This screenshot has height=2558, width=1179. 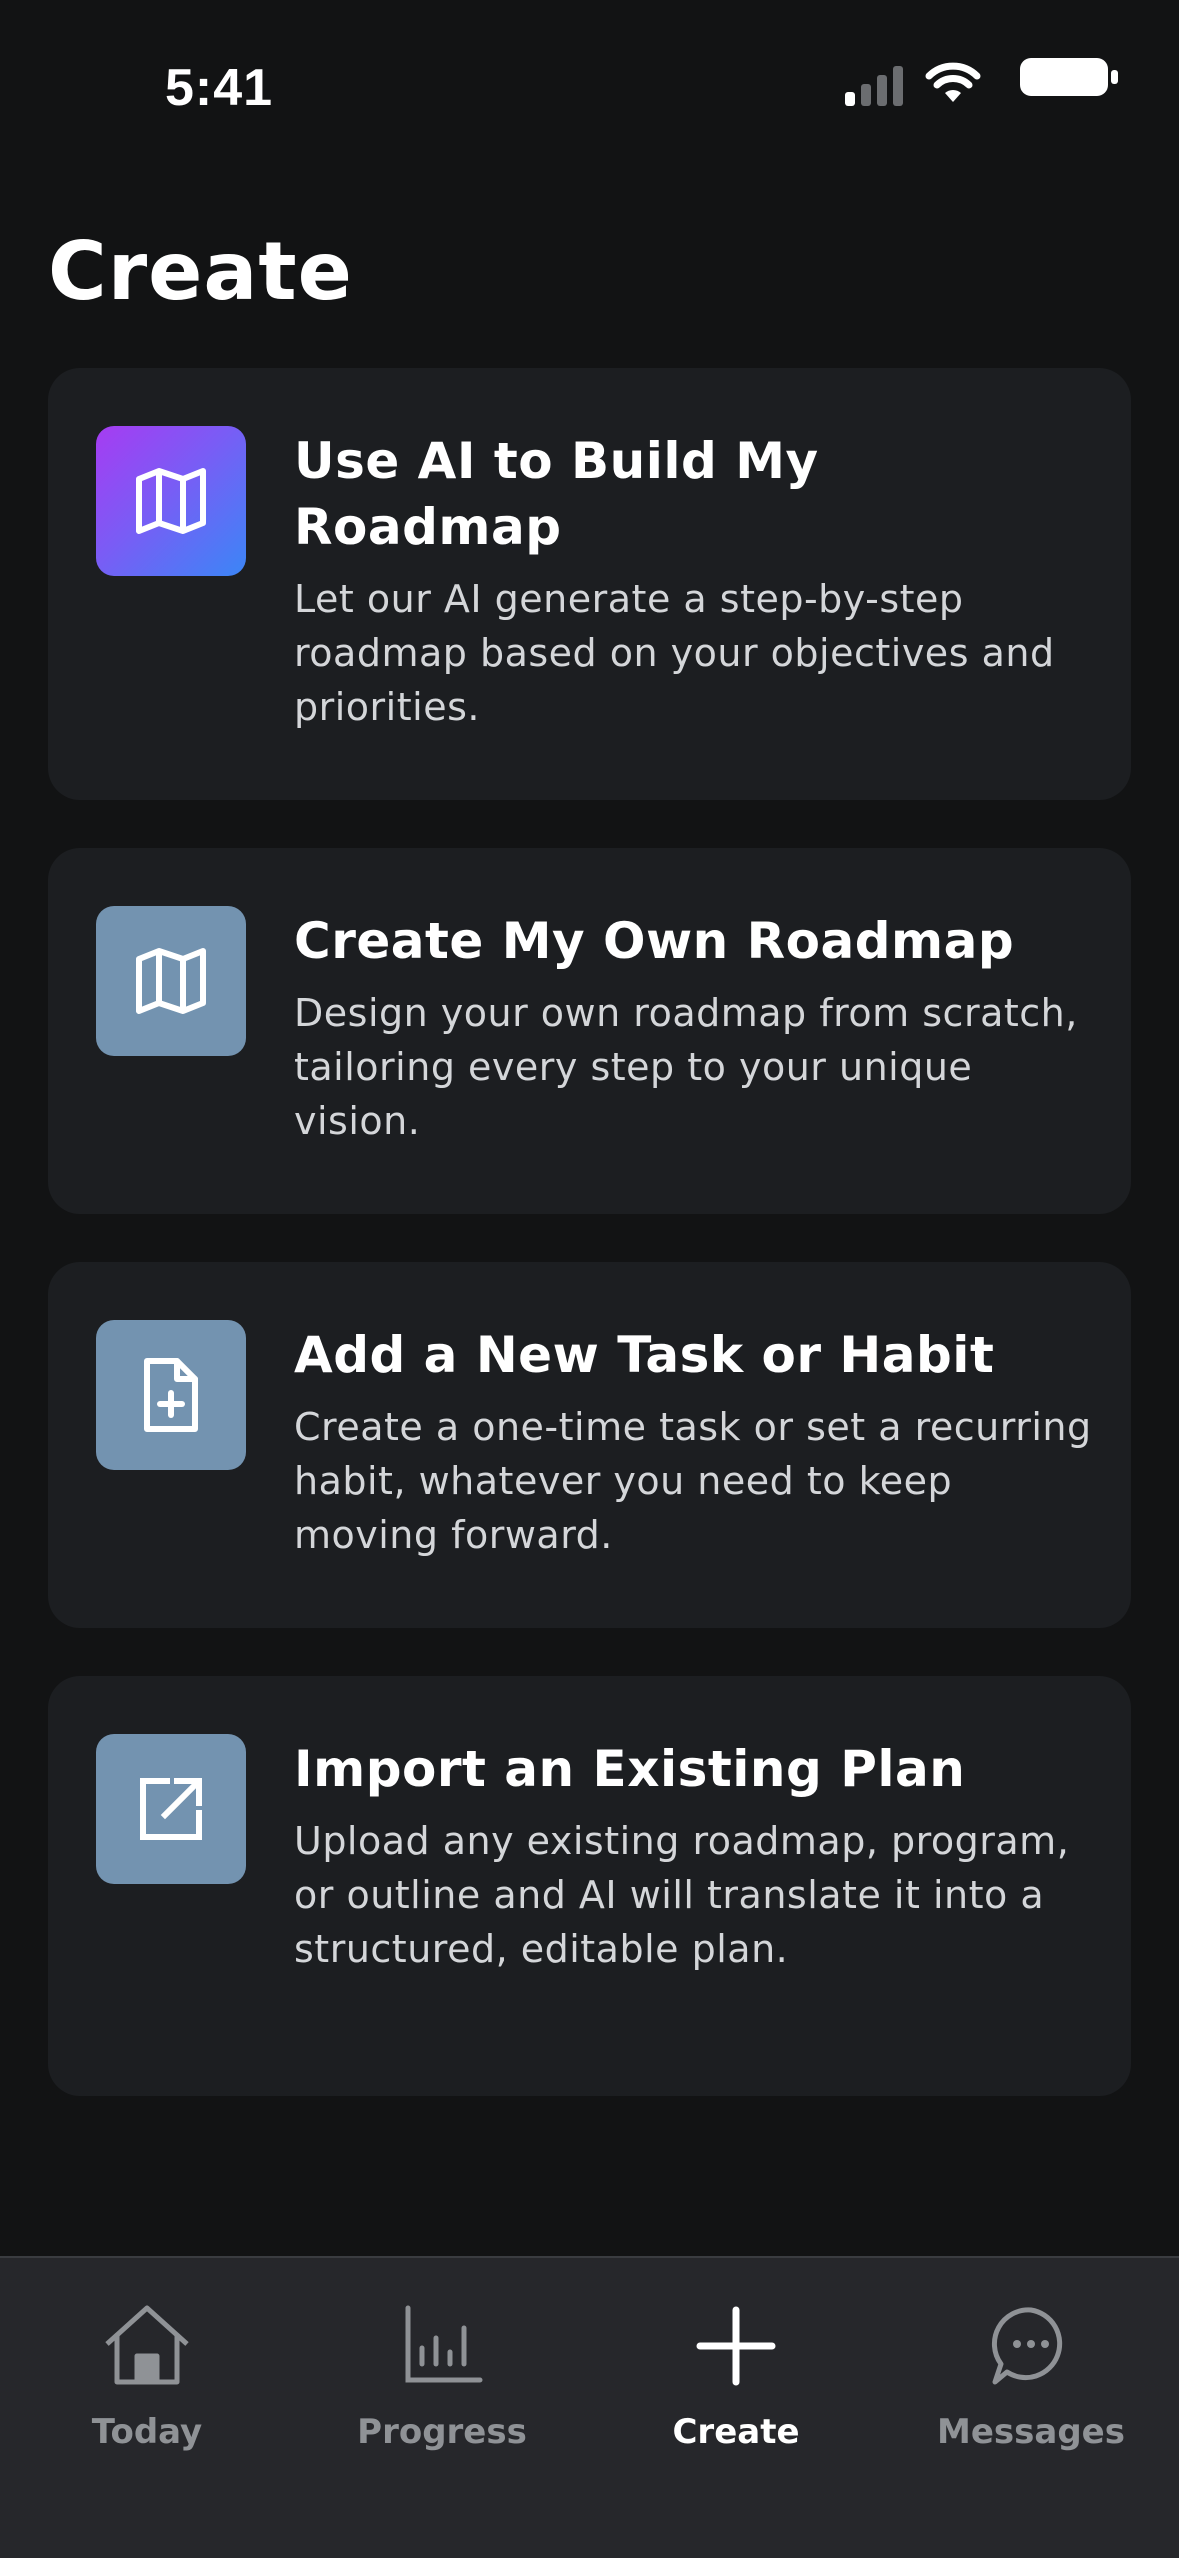 What do you see at coordinates (171, 1809) in the screenshot?
I see `external-link-icon` at bounding box center [171, 1809].